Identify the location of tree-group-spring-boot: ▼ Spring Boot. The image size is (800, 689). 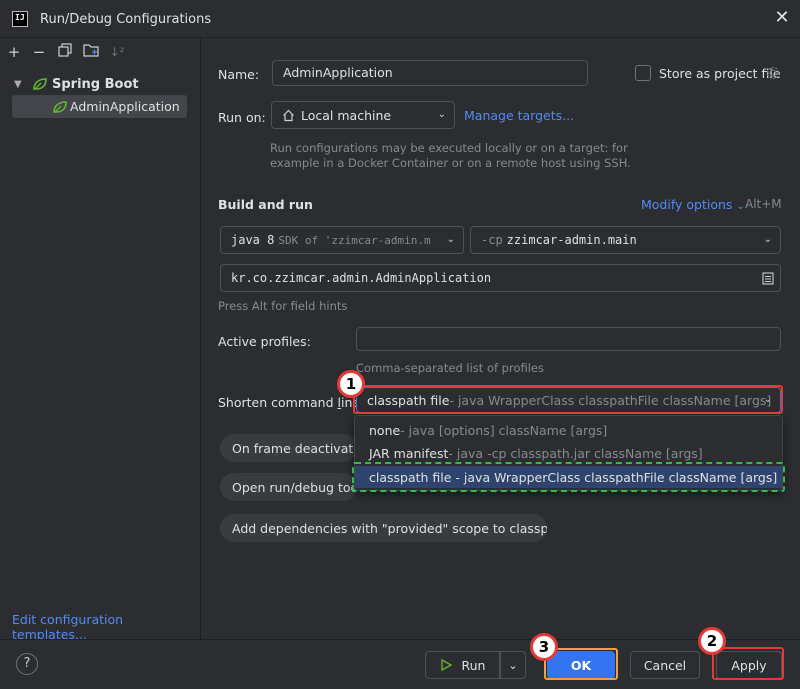
(76, 84).